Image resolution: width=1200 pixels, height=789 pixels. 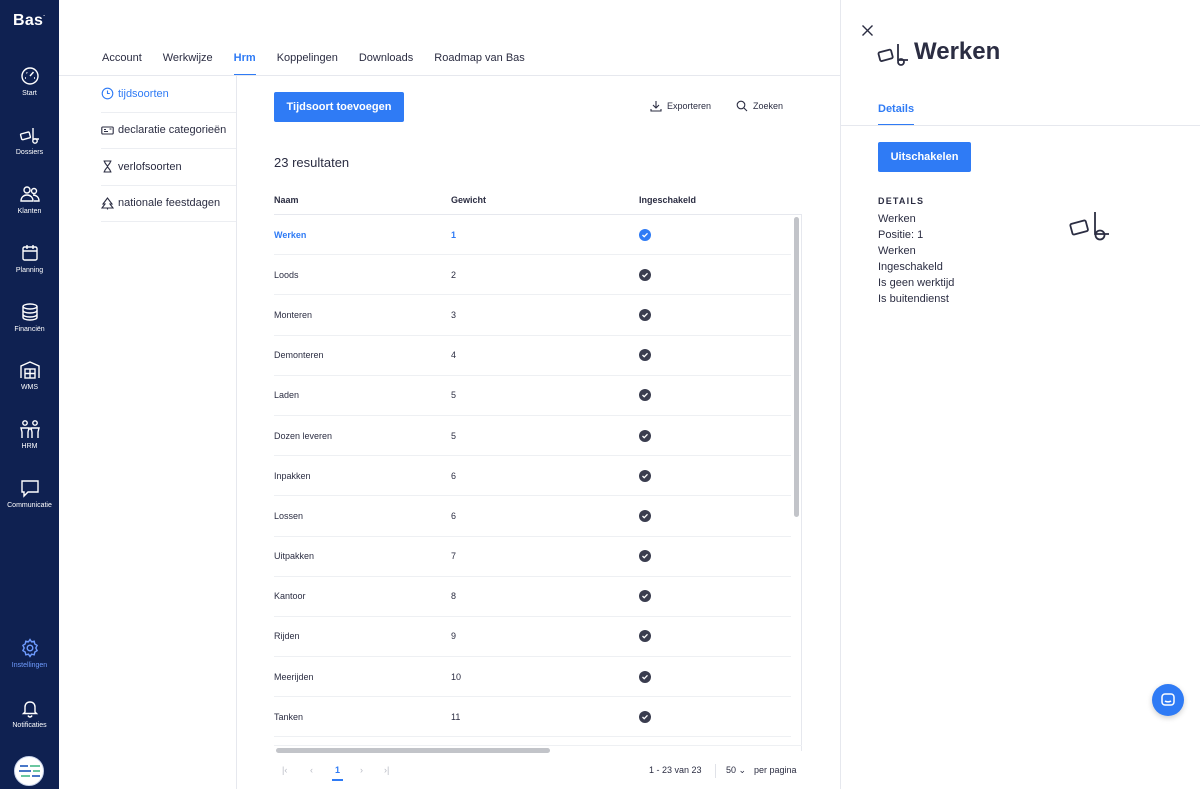 What do you see at coordinates (680, 106) in the screenshot?
I see `export-button: Exporteren` at bounding box center [680, 106].